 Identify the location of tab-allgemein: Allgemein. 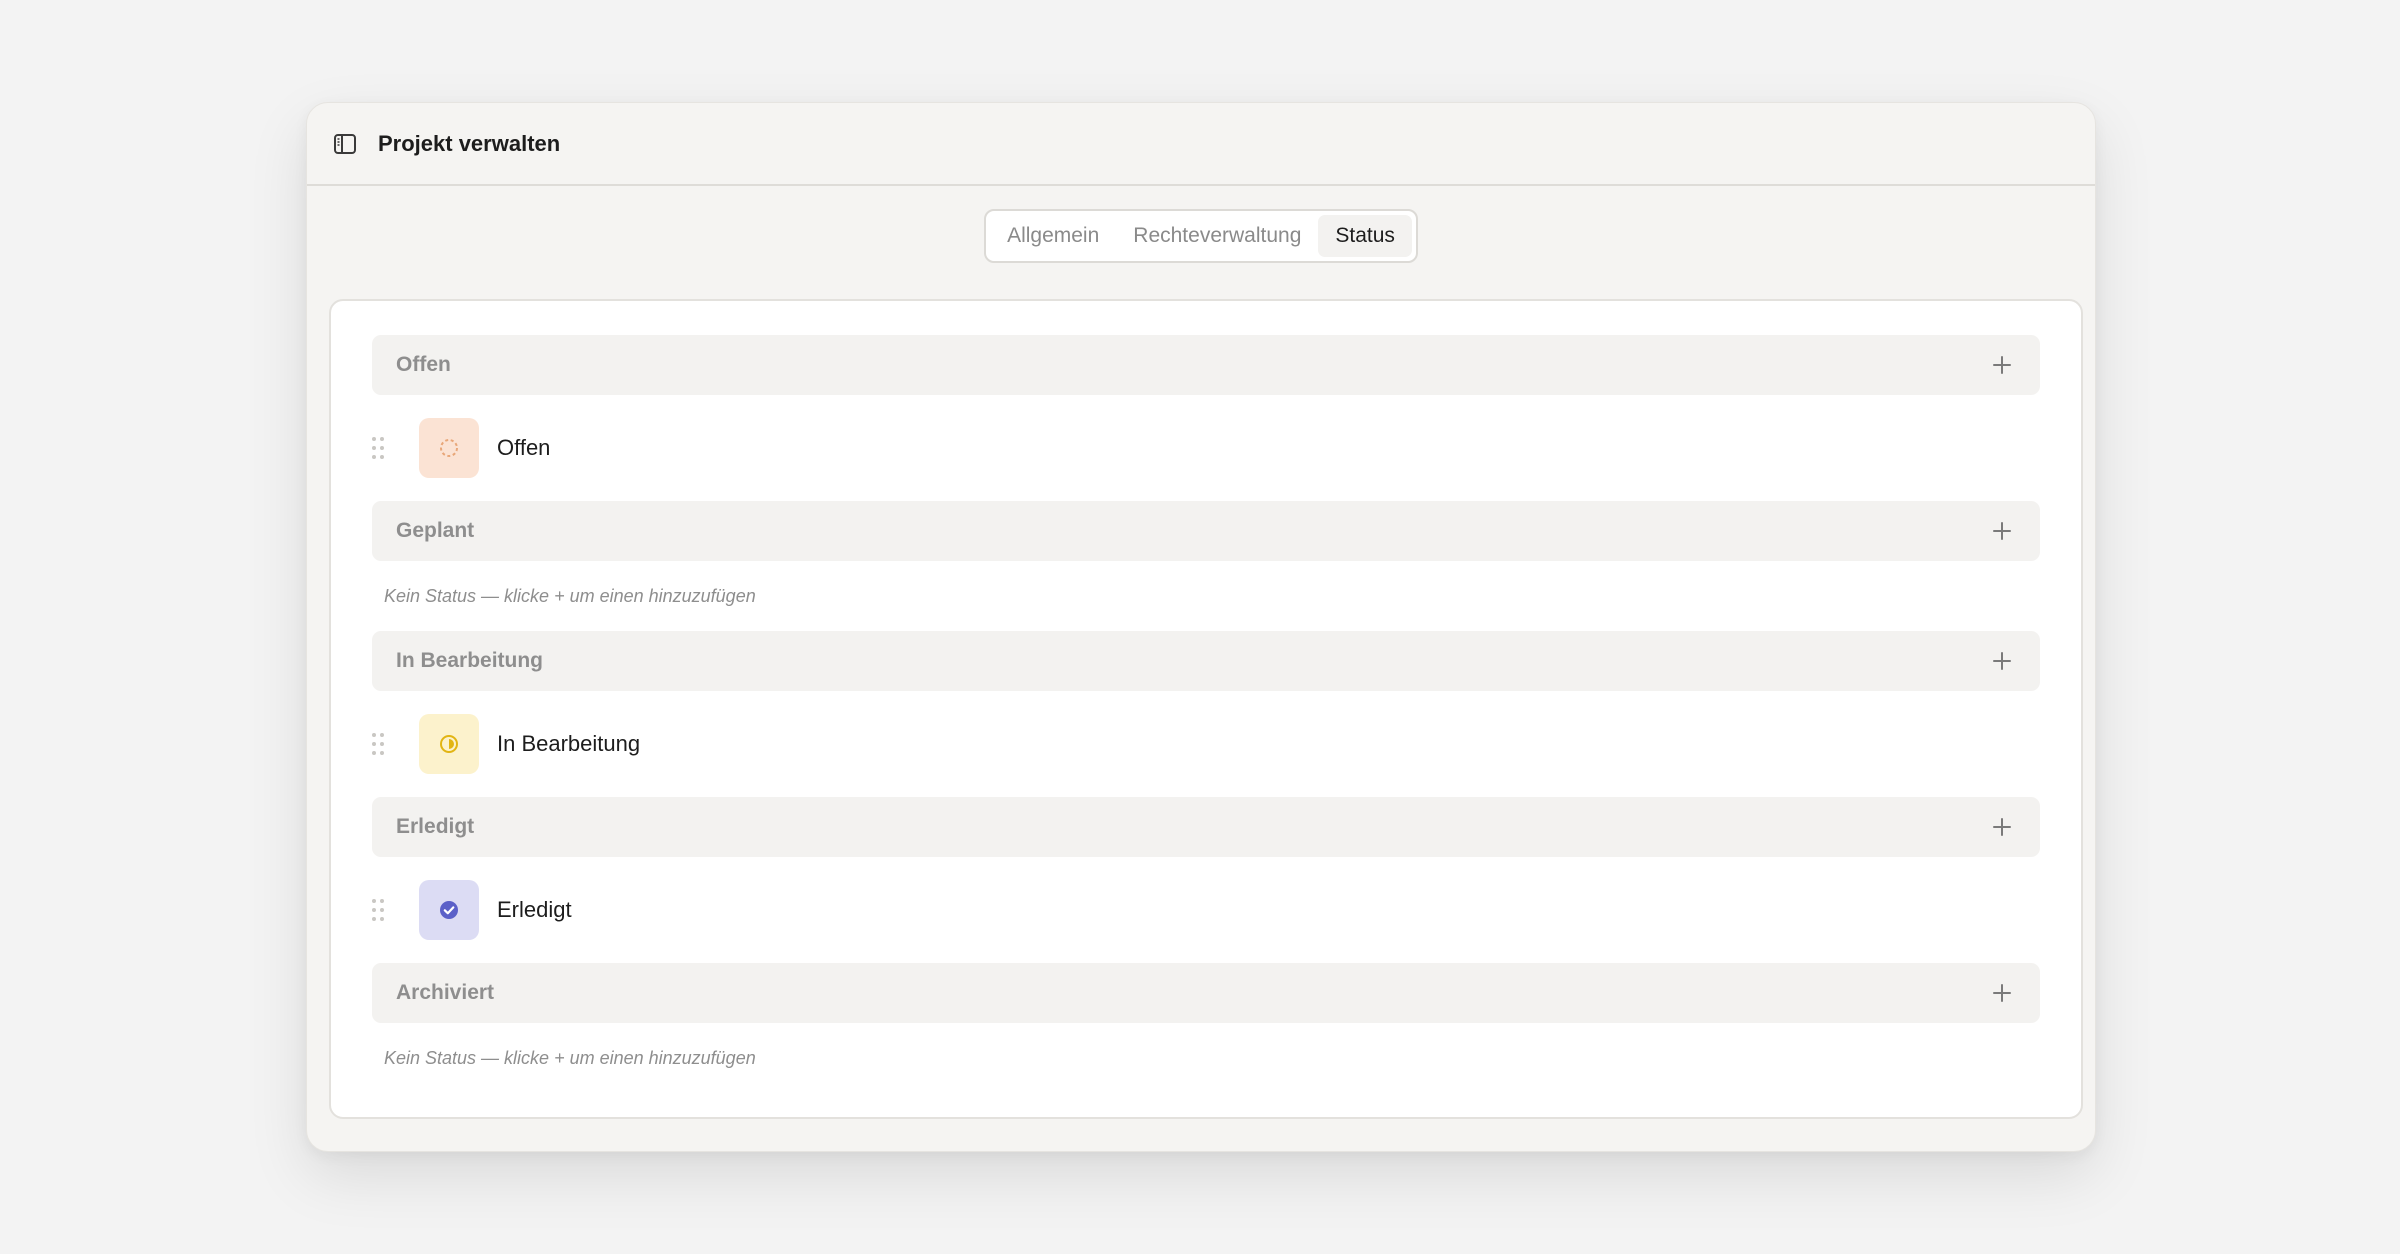
(1053, 236).